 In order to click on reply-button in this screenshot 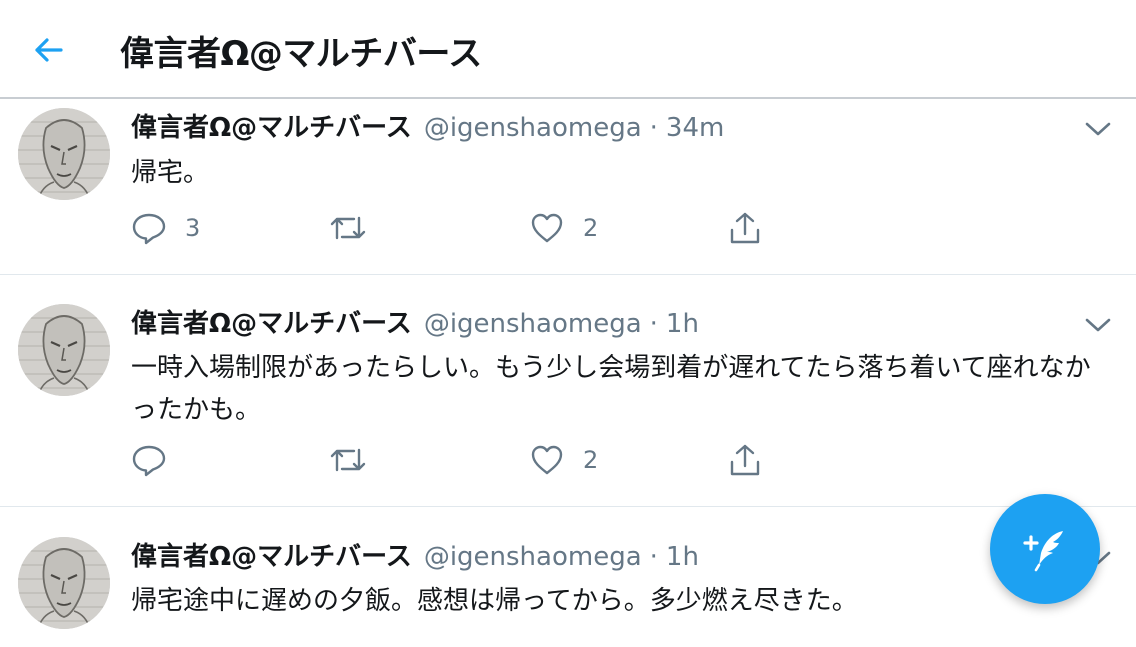, I will do `click(158, 460)`.